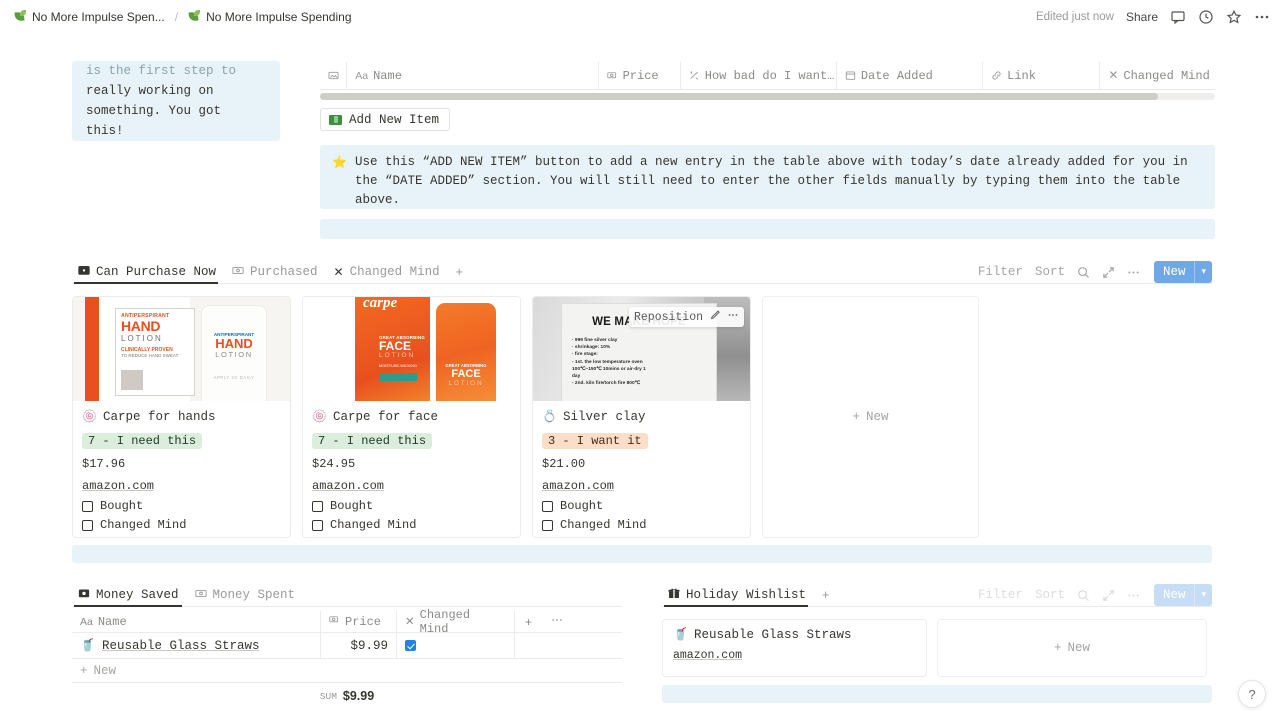 The width and height of the screenshot is (1280, 720). I want to click on column-header-link: Link, so click(1042, 75).